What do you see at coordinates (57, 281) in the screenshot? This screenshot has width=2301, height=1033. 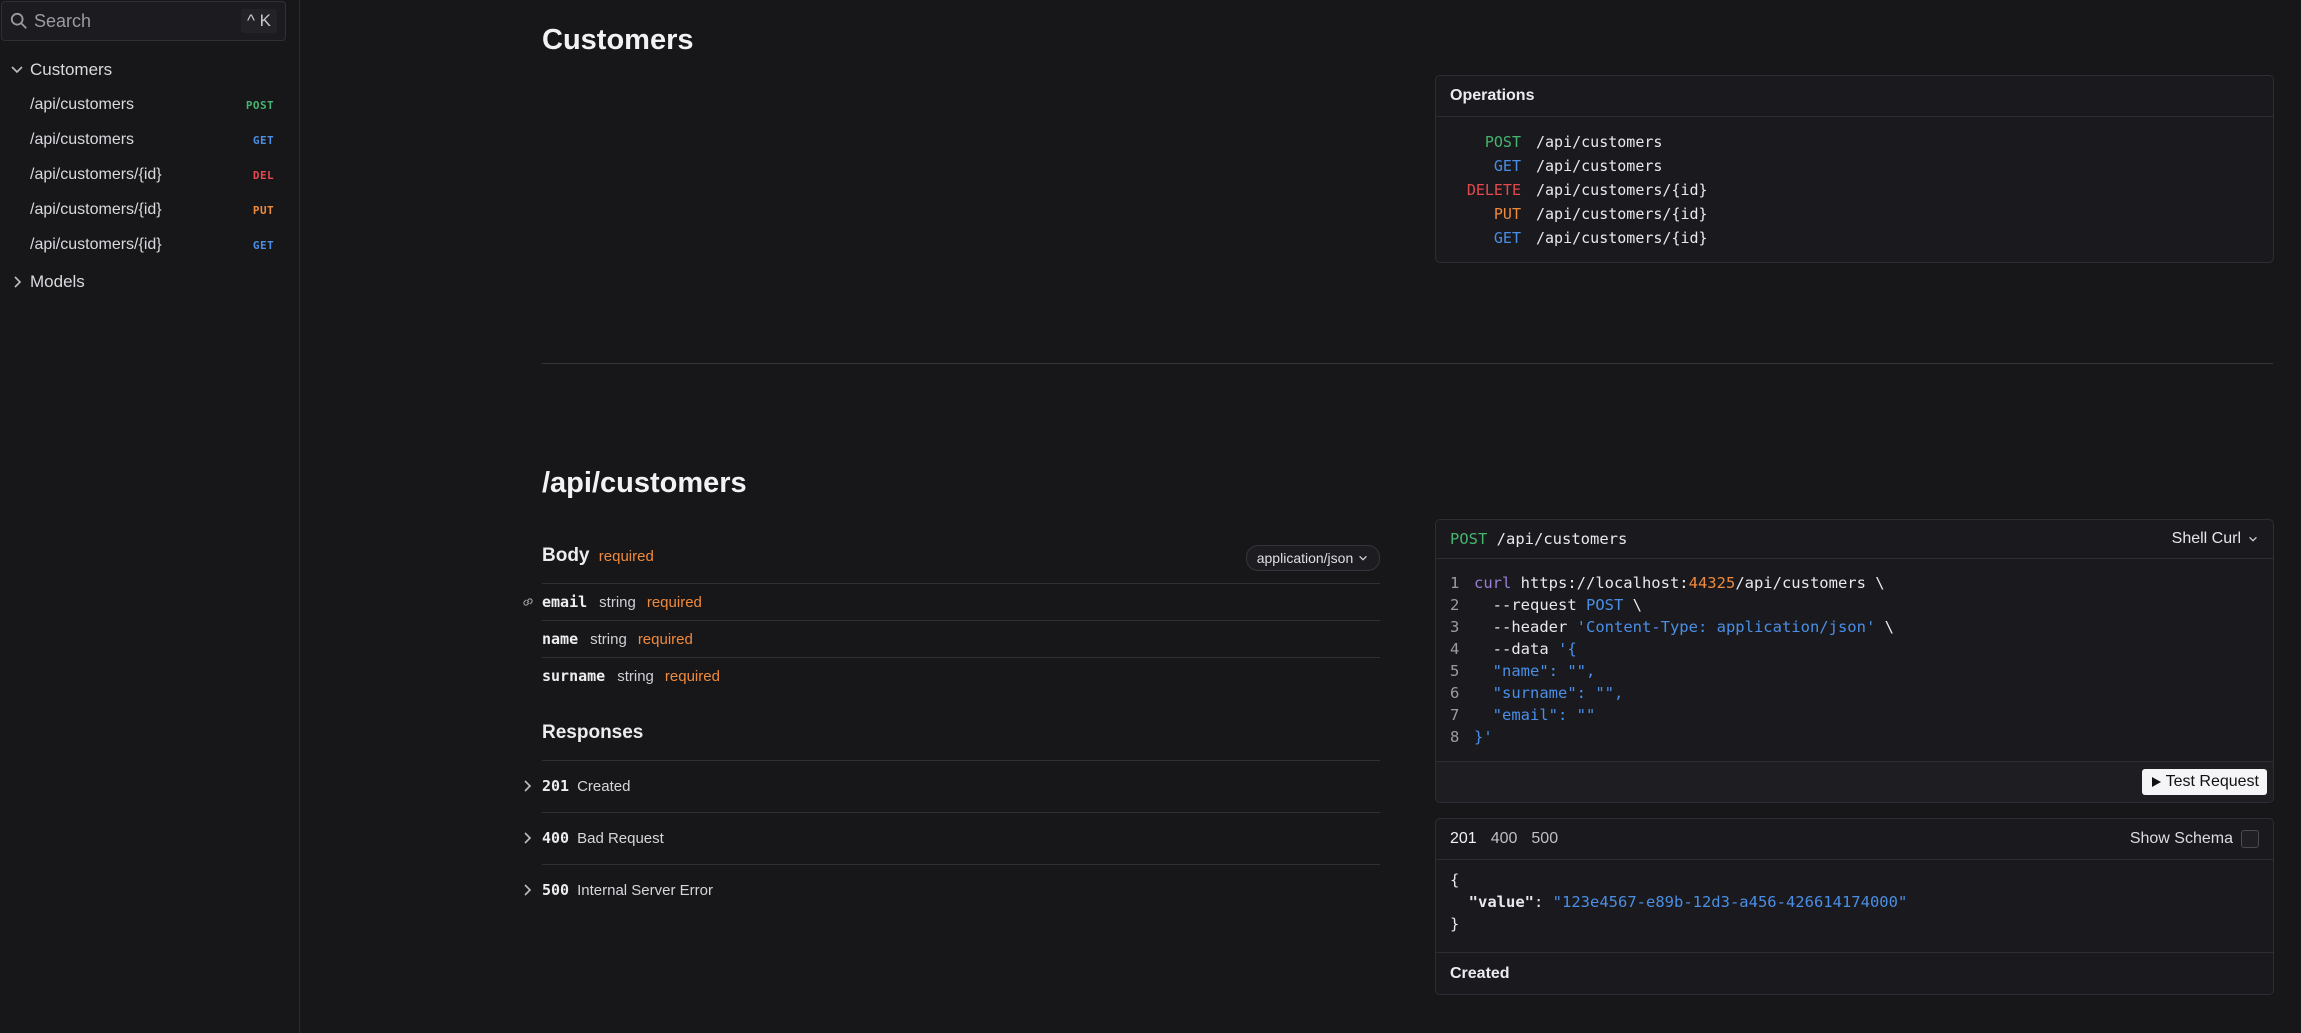 I see `sidebar-group-label: Models` at bounding box center [57, 281].